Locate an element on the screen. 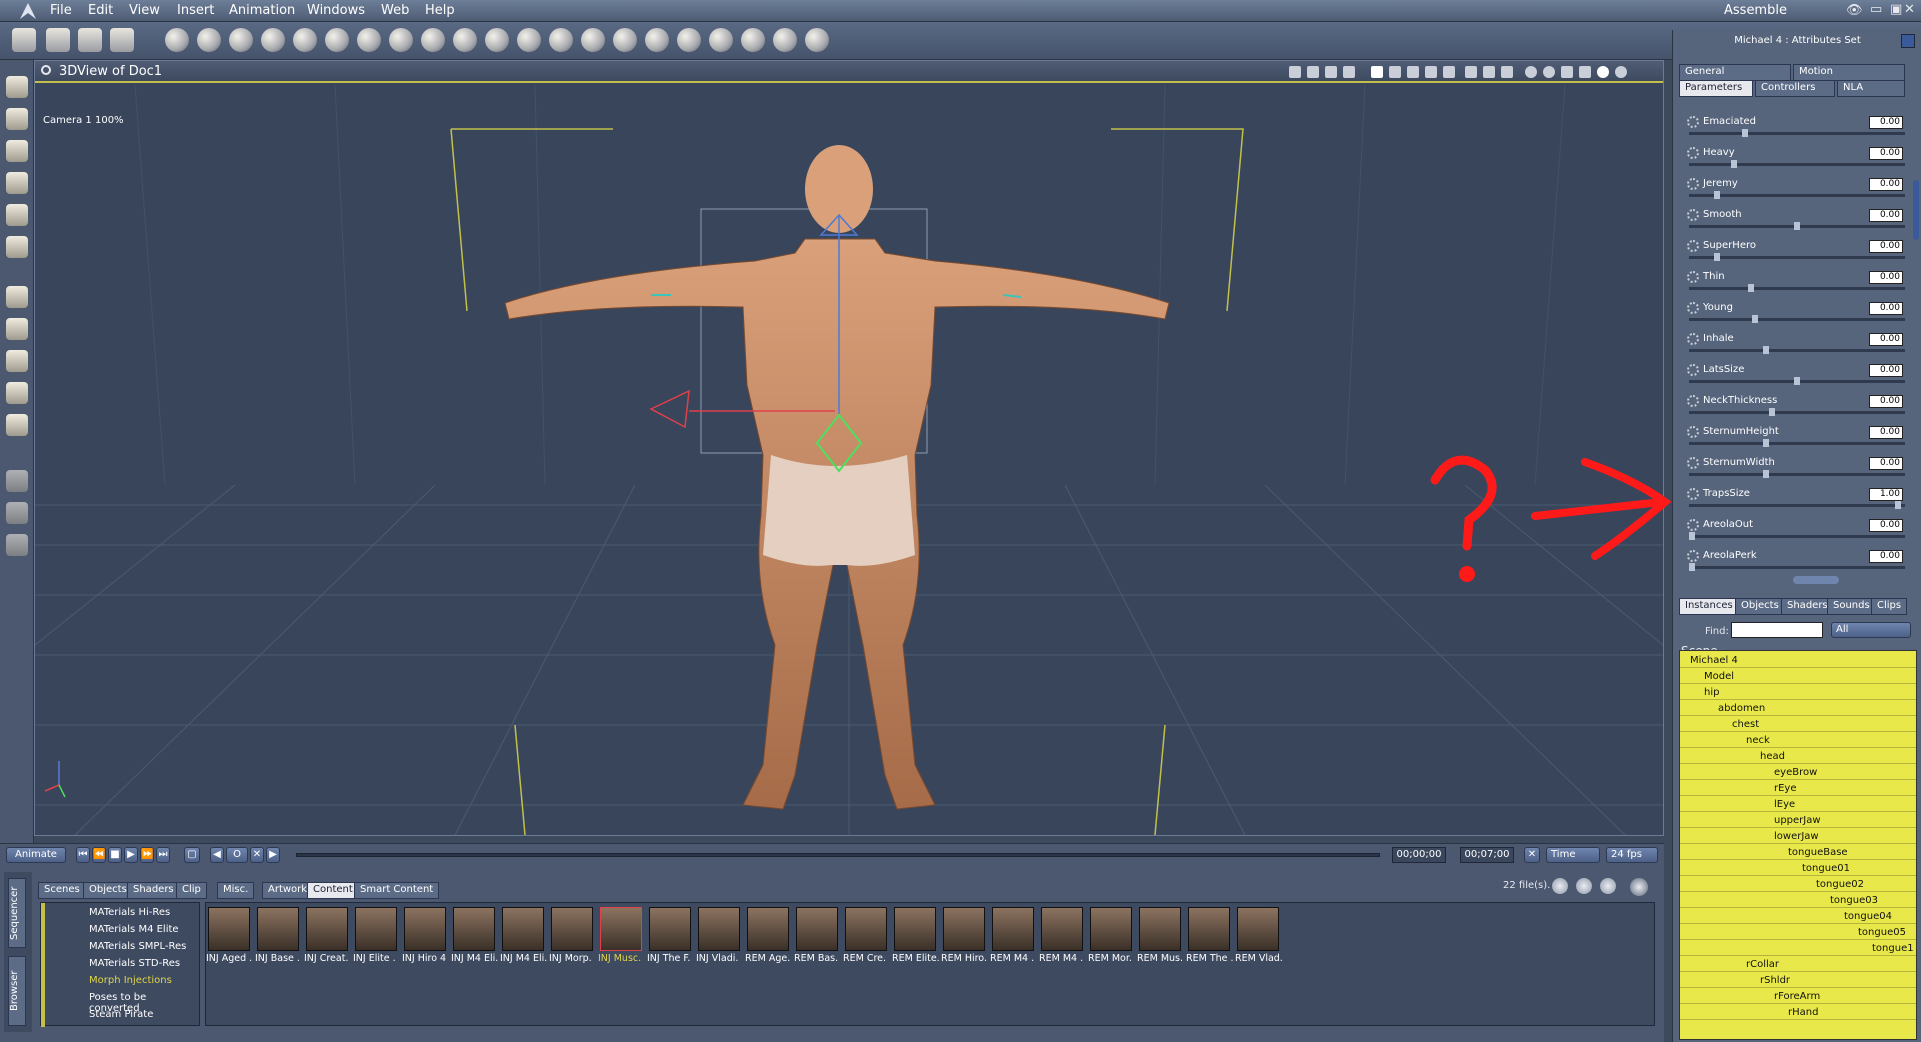  tab-controllers: Controllers is located at coordinates (1795, 88).